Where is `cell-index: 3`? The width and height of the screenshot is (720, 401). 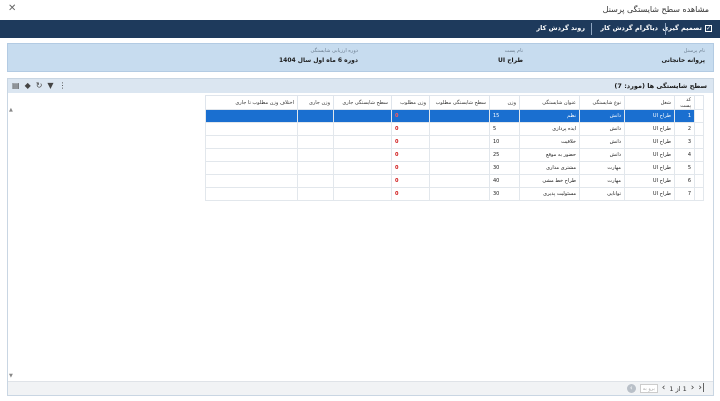 cell-index: 3 is located at coordinates (684, 142).